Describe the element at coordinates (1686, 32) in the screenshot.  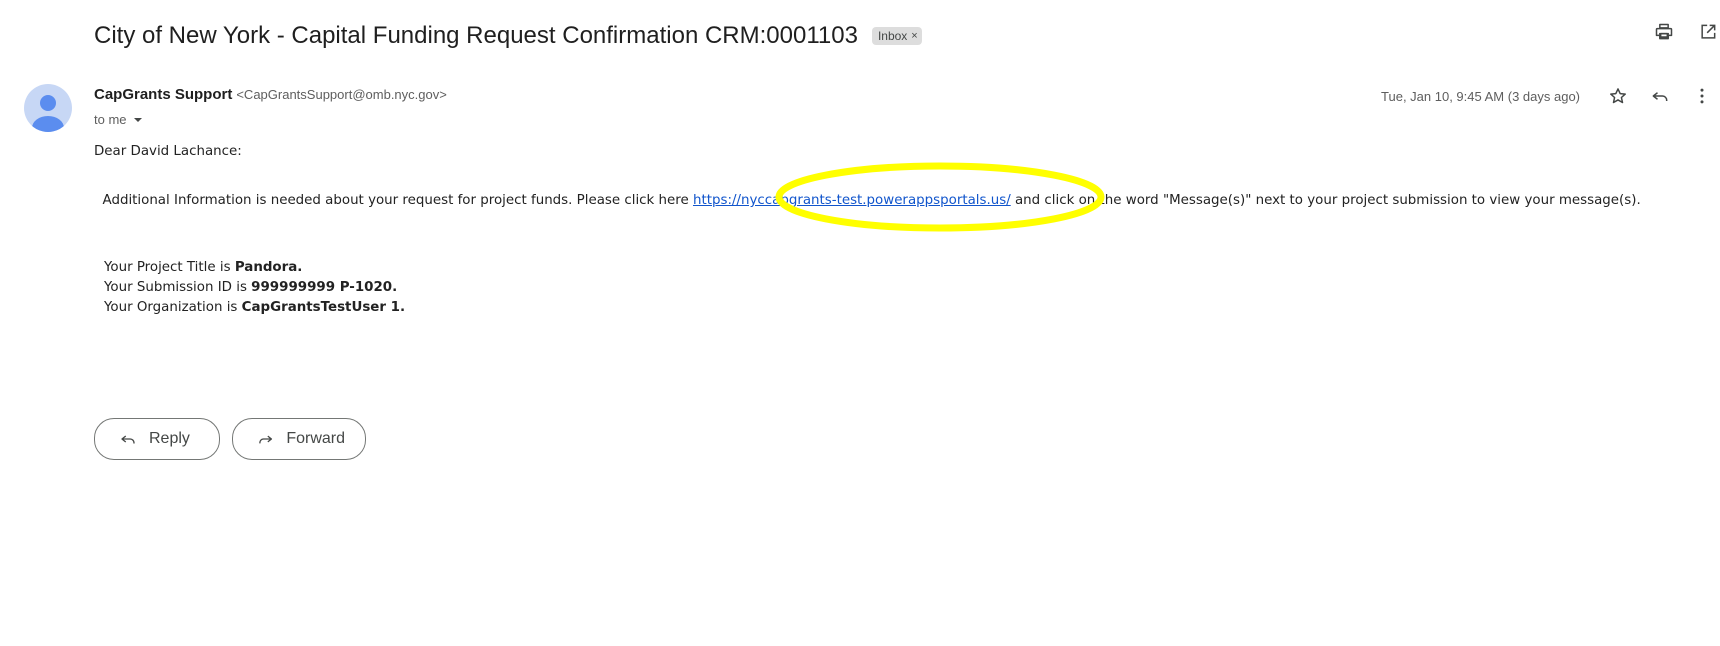
I see `top-actions` at that location.